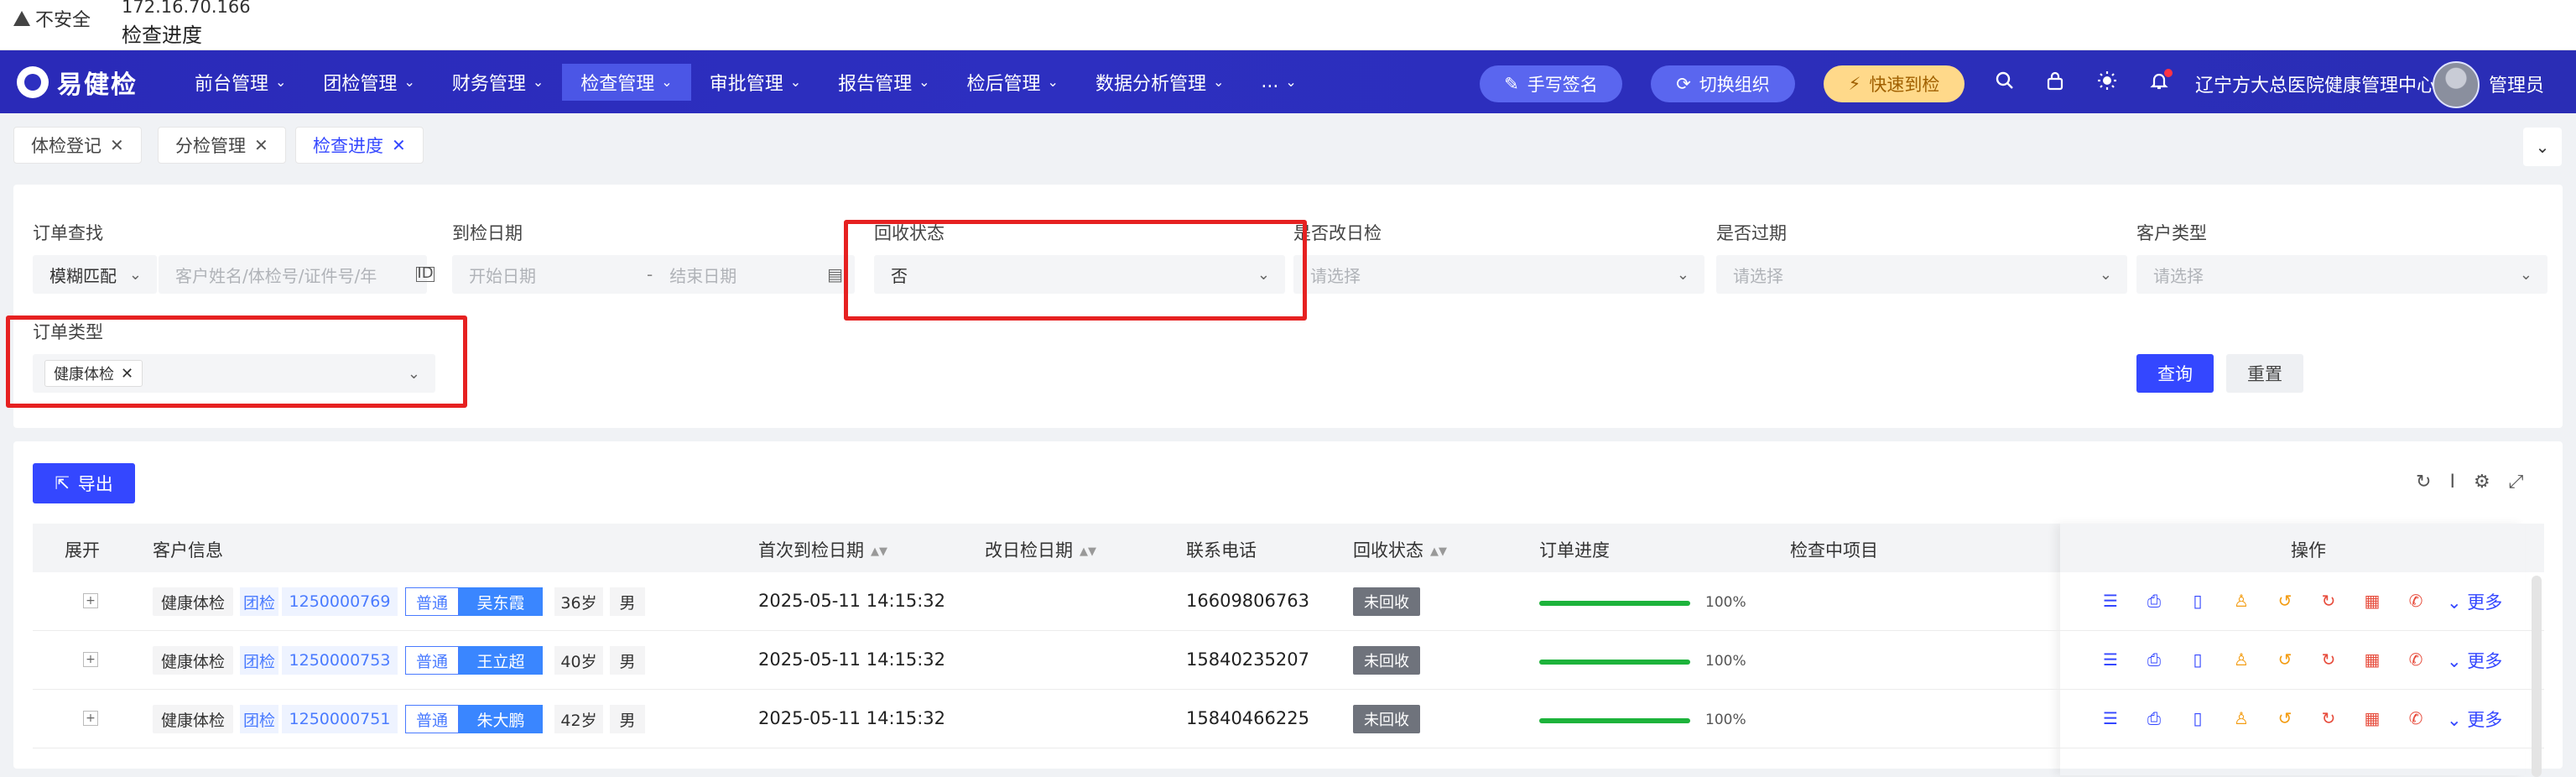  I want to click on nav-item-exam: 检查管理 ⌄, so click(626, 82).